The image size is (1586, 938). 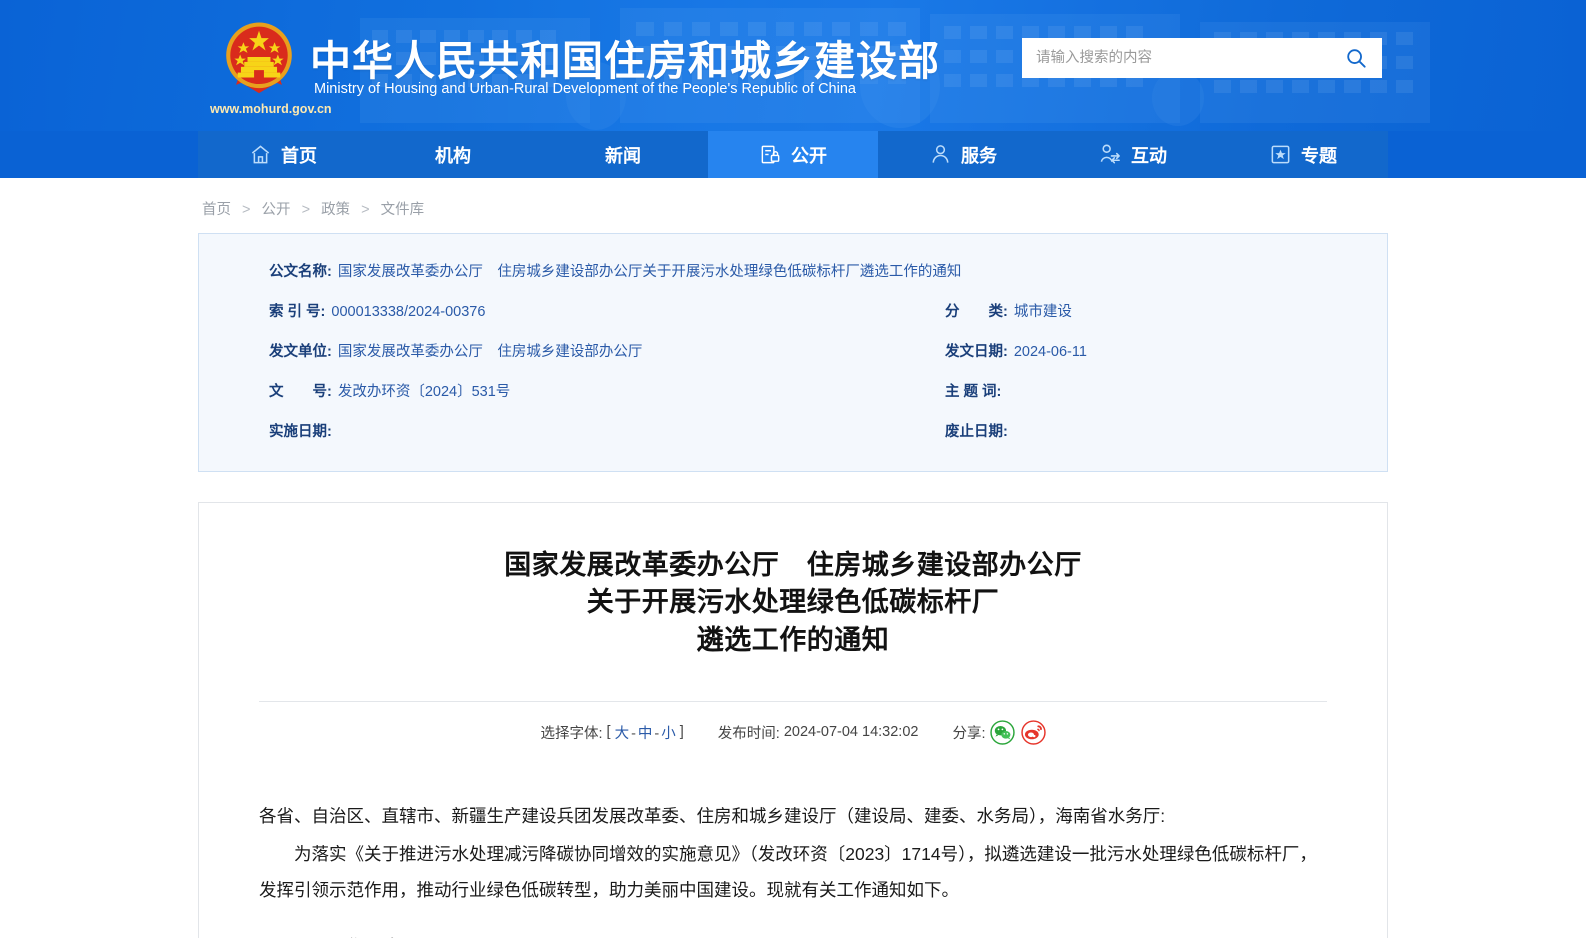 What do you see at coordinates (297, 312) in the screenshot?
I see `metadata-label: 索 引 号:` at bounding box center [297, 312].